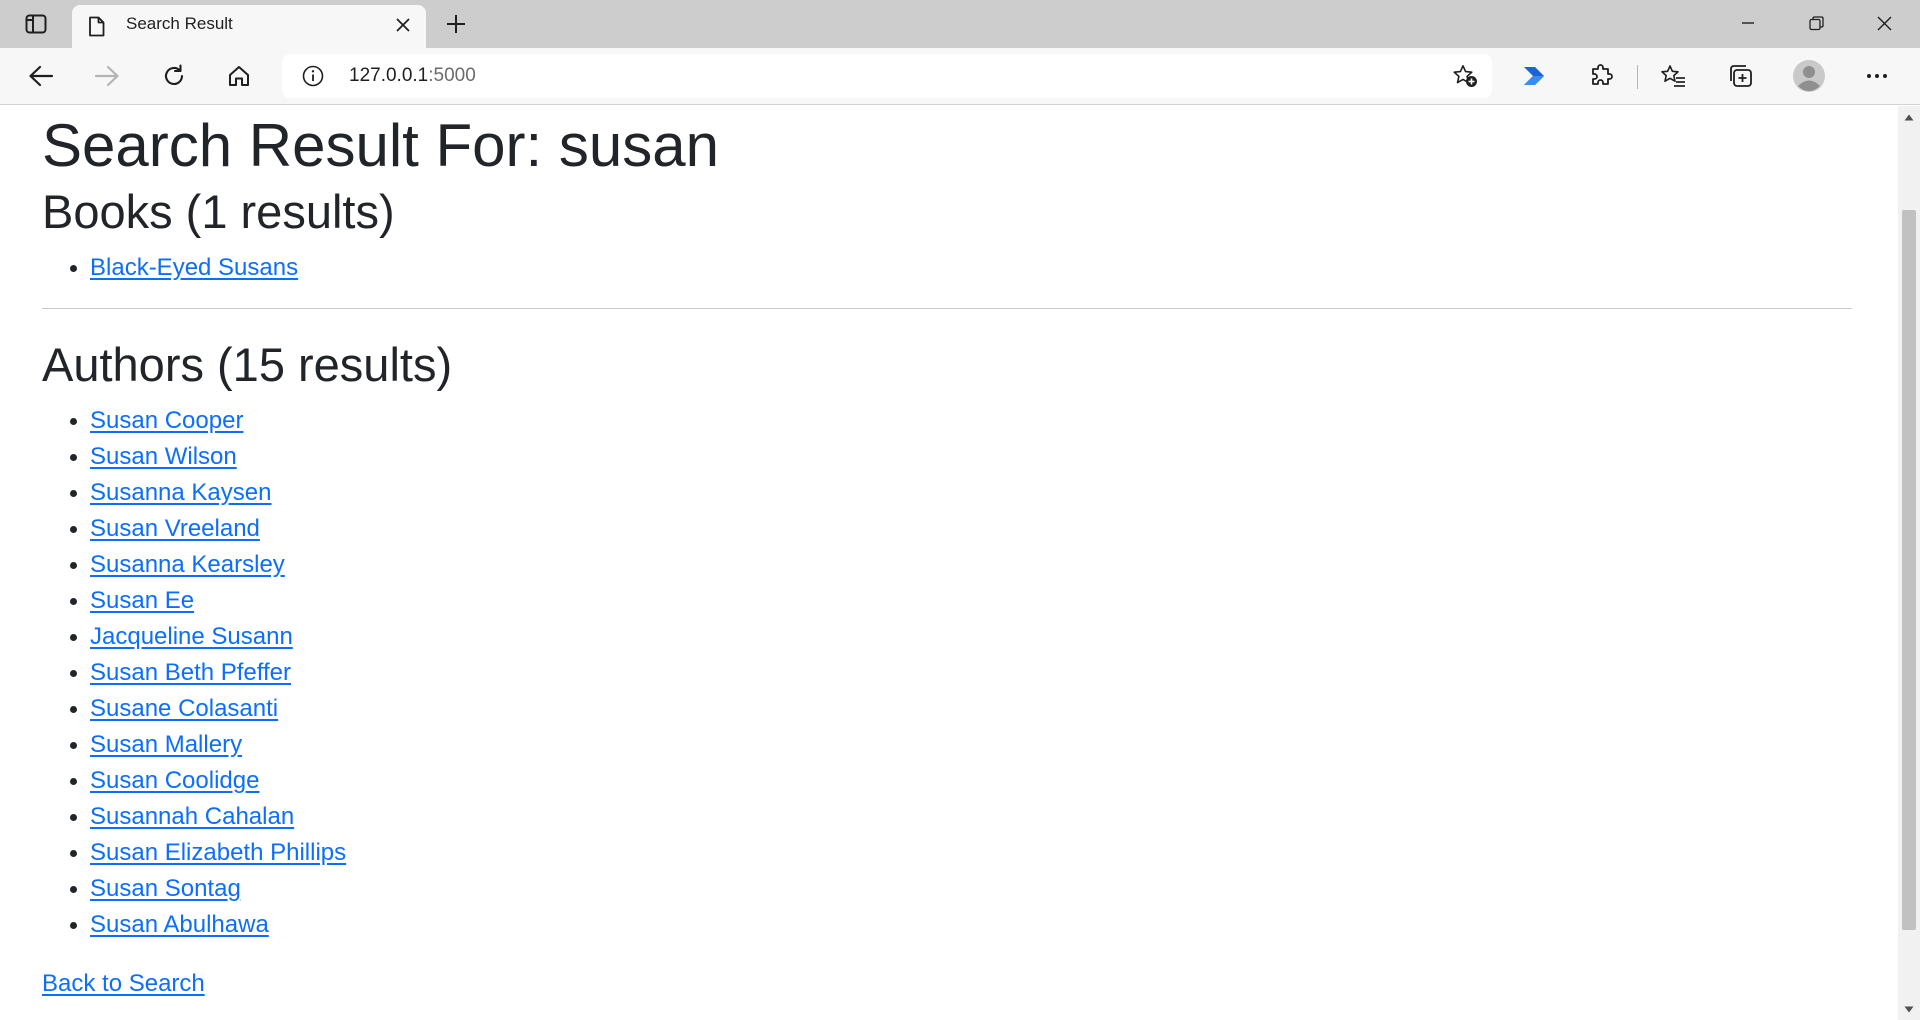 The image size is (1920, 1020). What do you see at coordinates (179, 23) in the screenshot?
I see `tab-title: Search Result` at bounding box center [179, 23].